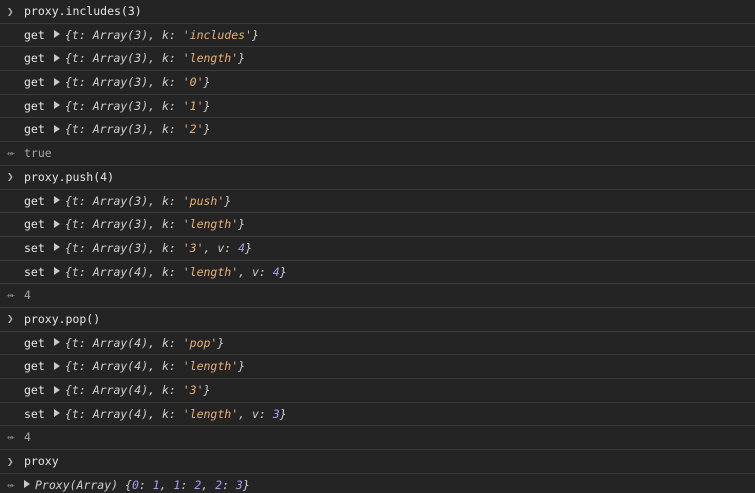 This screenshot has width=755, height=493. Describe the element at coordinates (176, 272) in the screenshot. I see `object-preview: {t: Array(4), k: 'length', v: 4}` at that location.